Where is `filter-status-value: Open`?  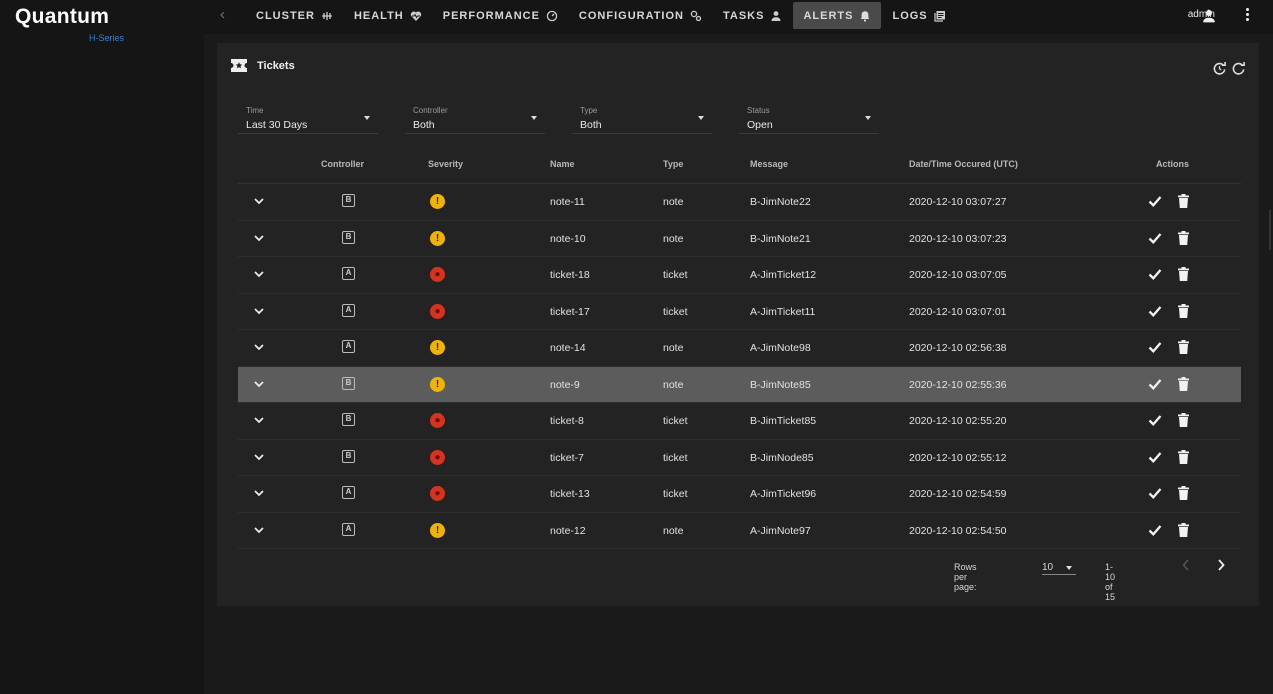 filter-status-value: Open is located at coordinates (760, 125).